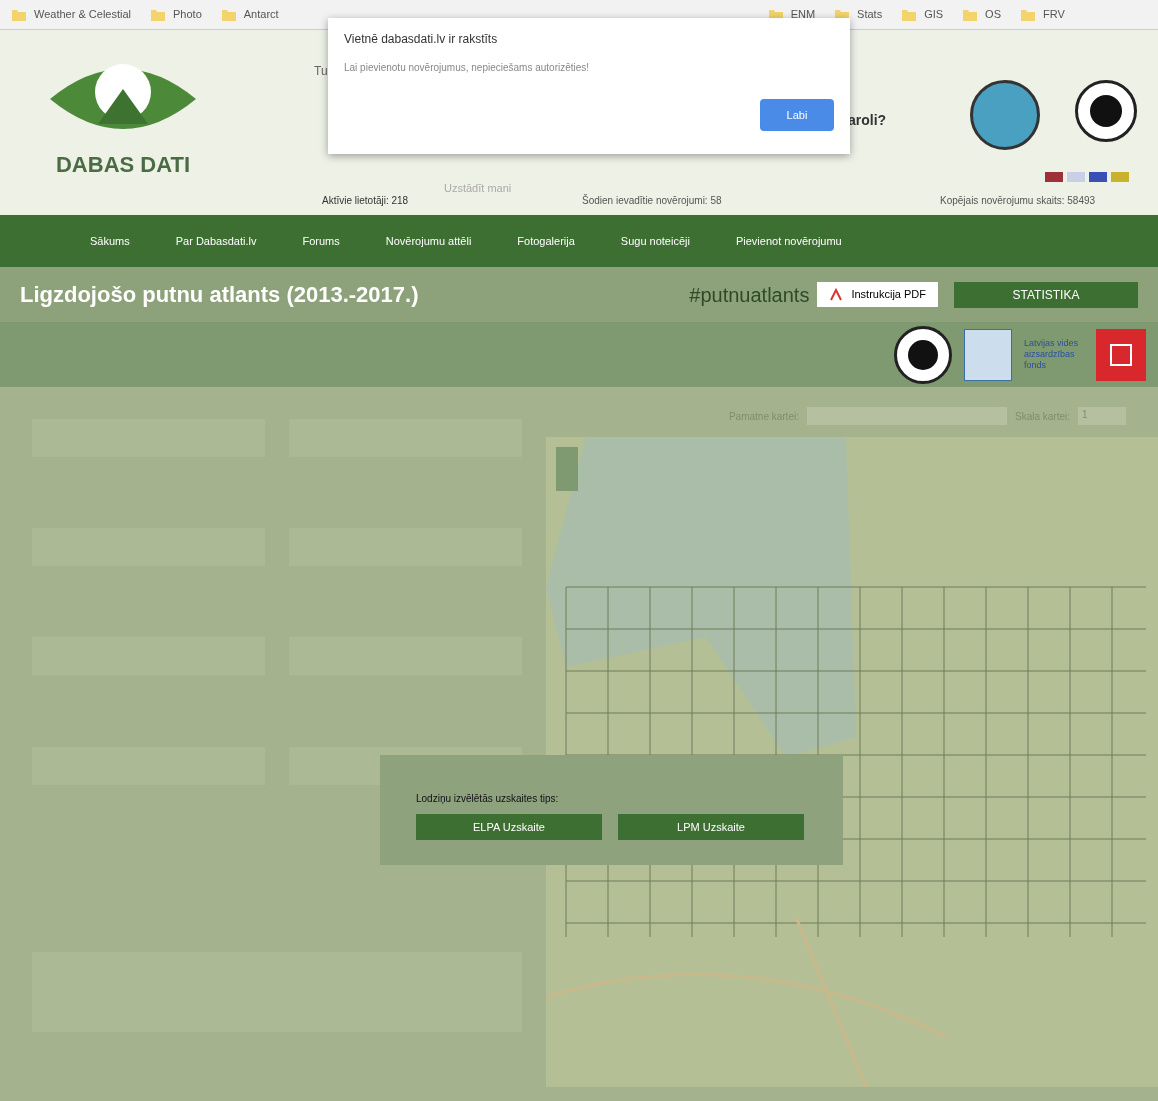 The image size is (1158, 1101). I want to click on partner-name-text: Latvijas vides aizsardzības fonds, so click(1052, 354).